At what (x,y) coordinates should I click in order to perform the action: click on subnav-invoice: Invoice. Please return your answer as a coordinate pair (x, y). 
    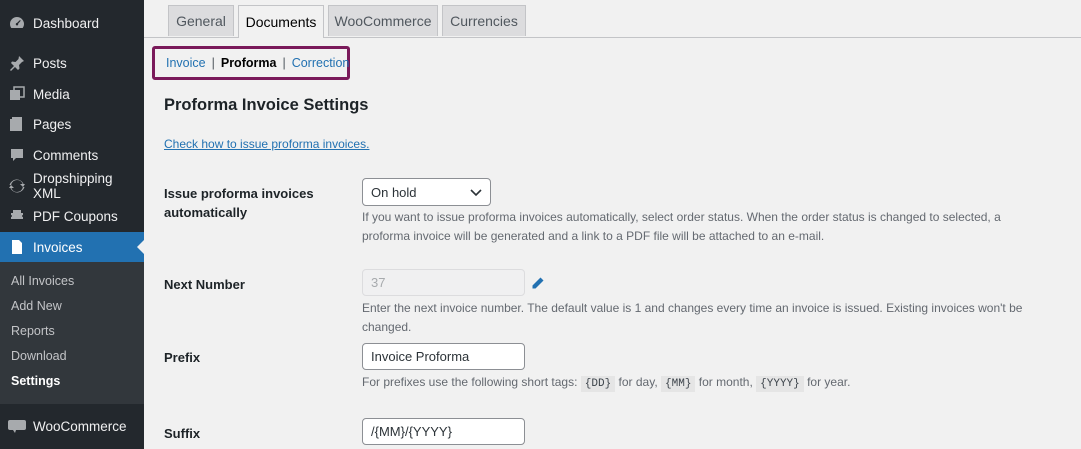
    Looking at the image, I should click on (186, 63).